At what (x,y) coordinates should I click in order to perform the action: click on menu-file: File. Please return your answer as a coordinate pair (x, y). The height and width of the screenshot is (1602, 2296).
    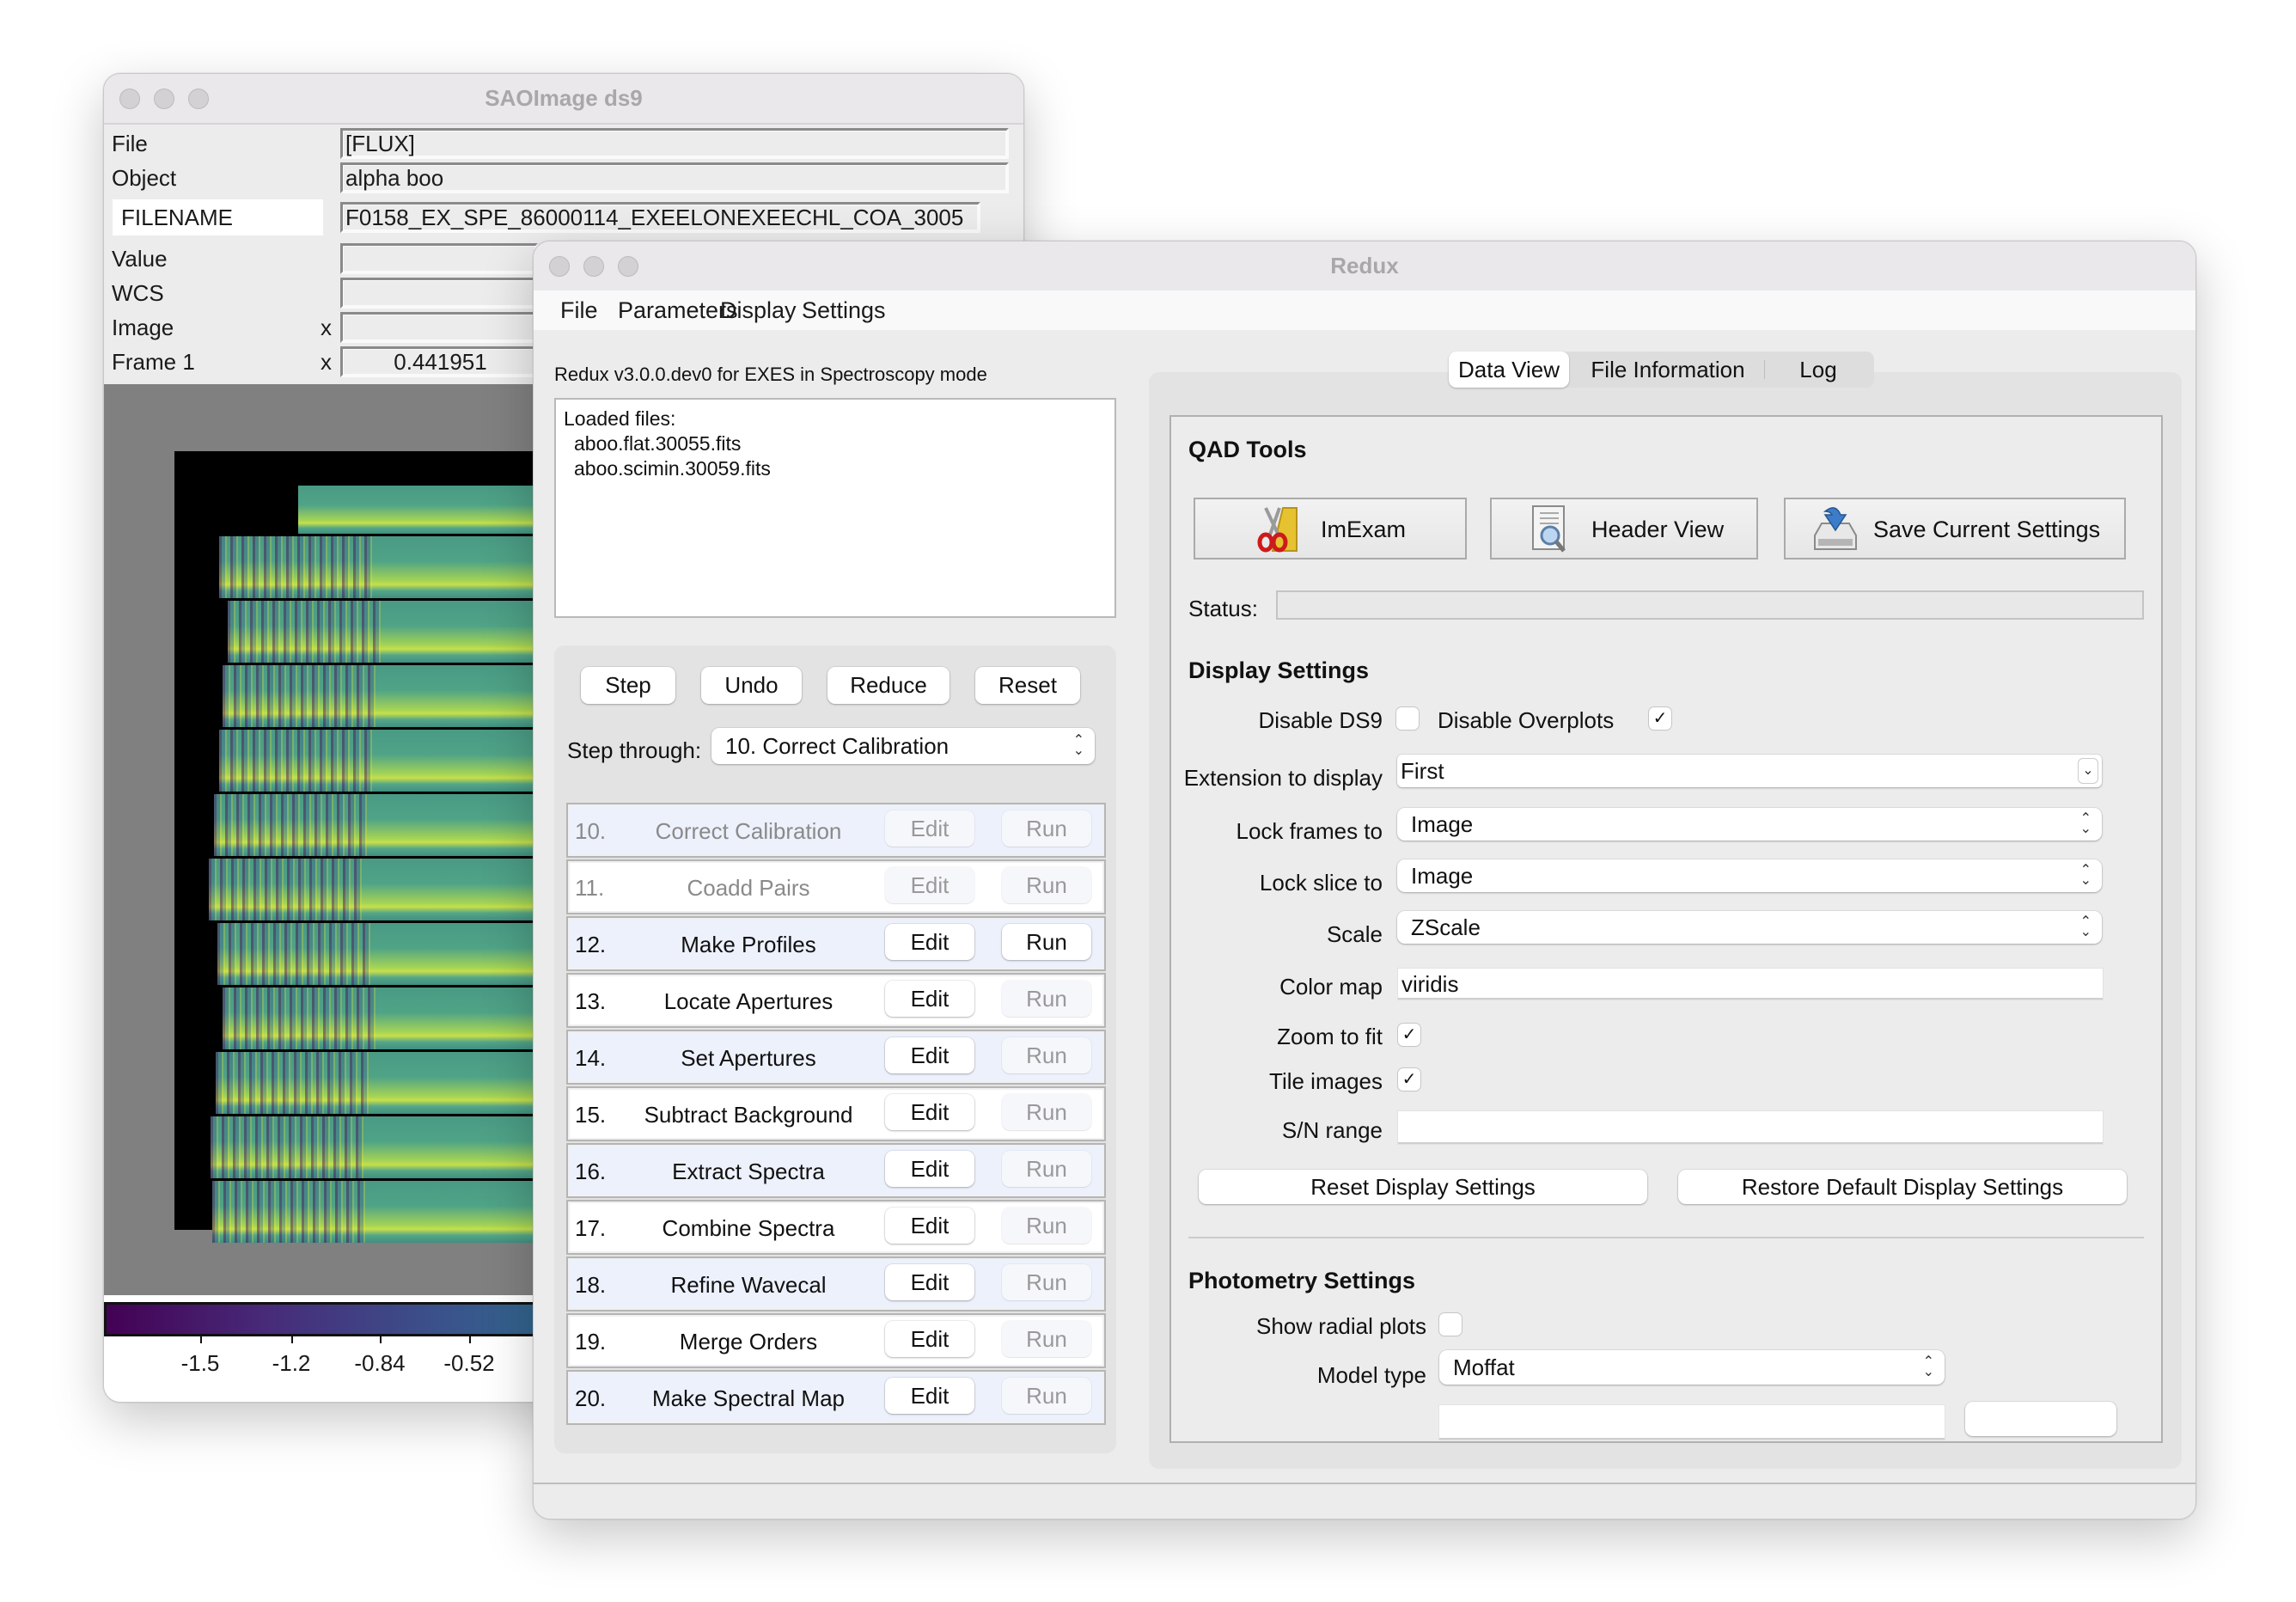
    Looking at the image, I should click on (579, 310).